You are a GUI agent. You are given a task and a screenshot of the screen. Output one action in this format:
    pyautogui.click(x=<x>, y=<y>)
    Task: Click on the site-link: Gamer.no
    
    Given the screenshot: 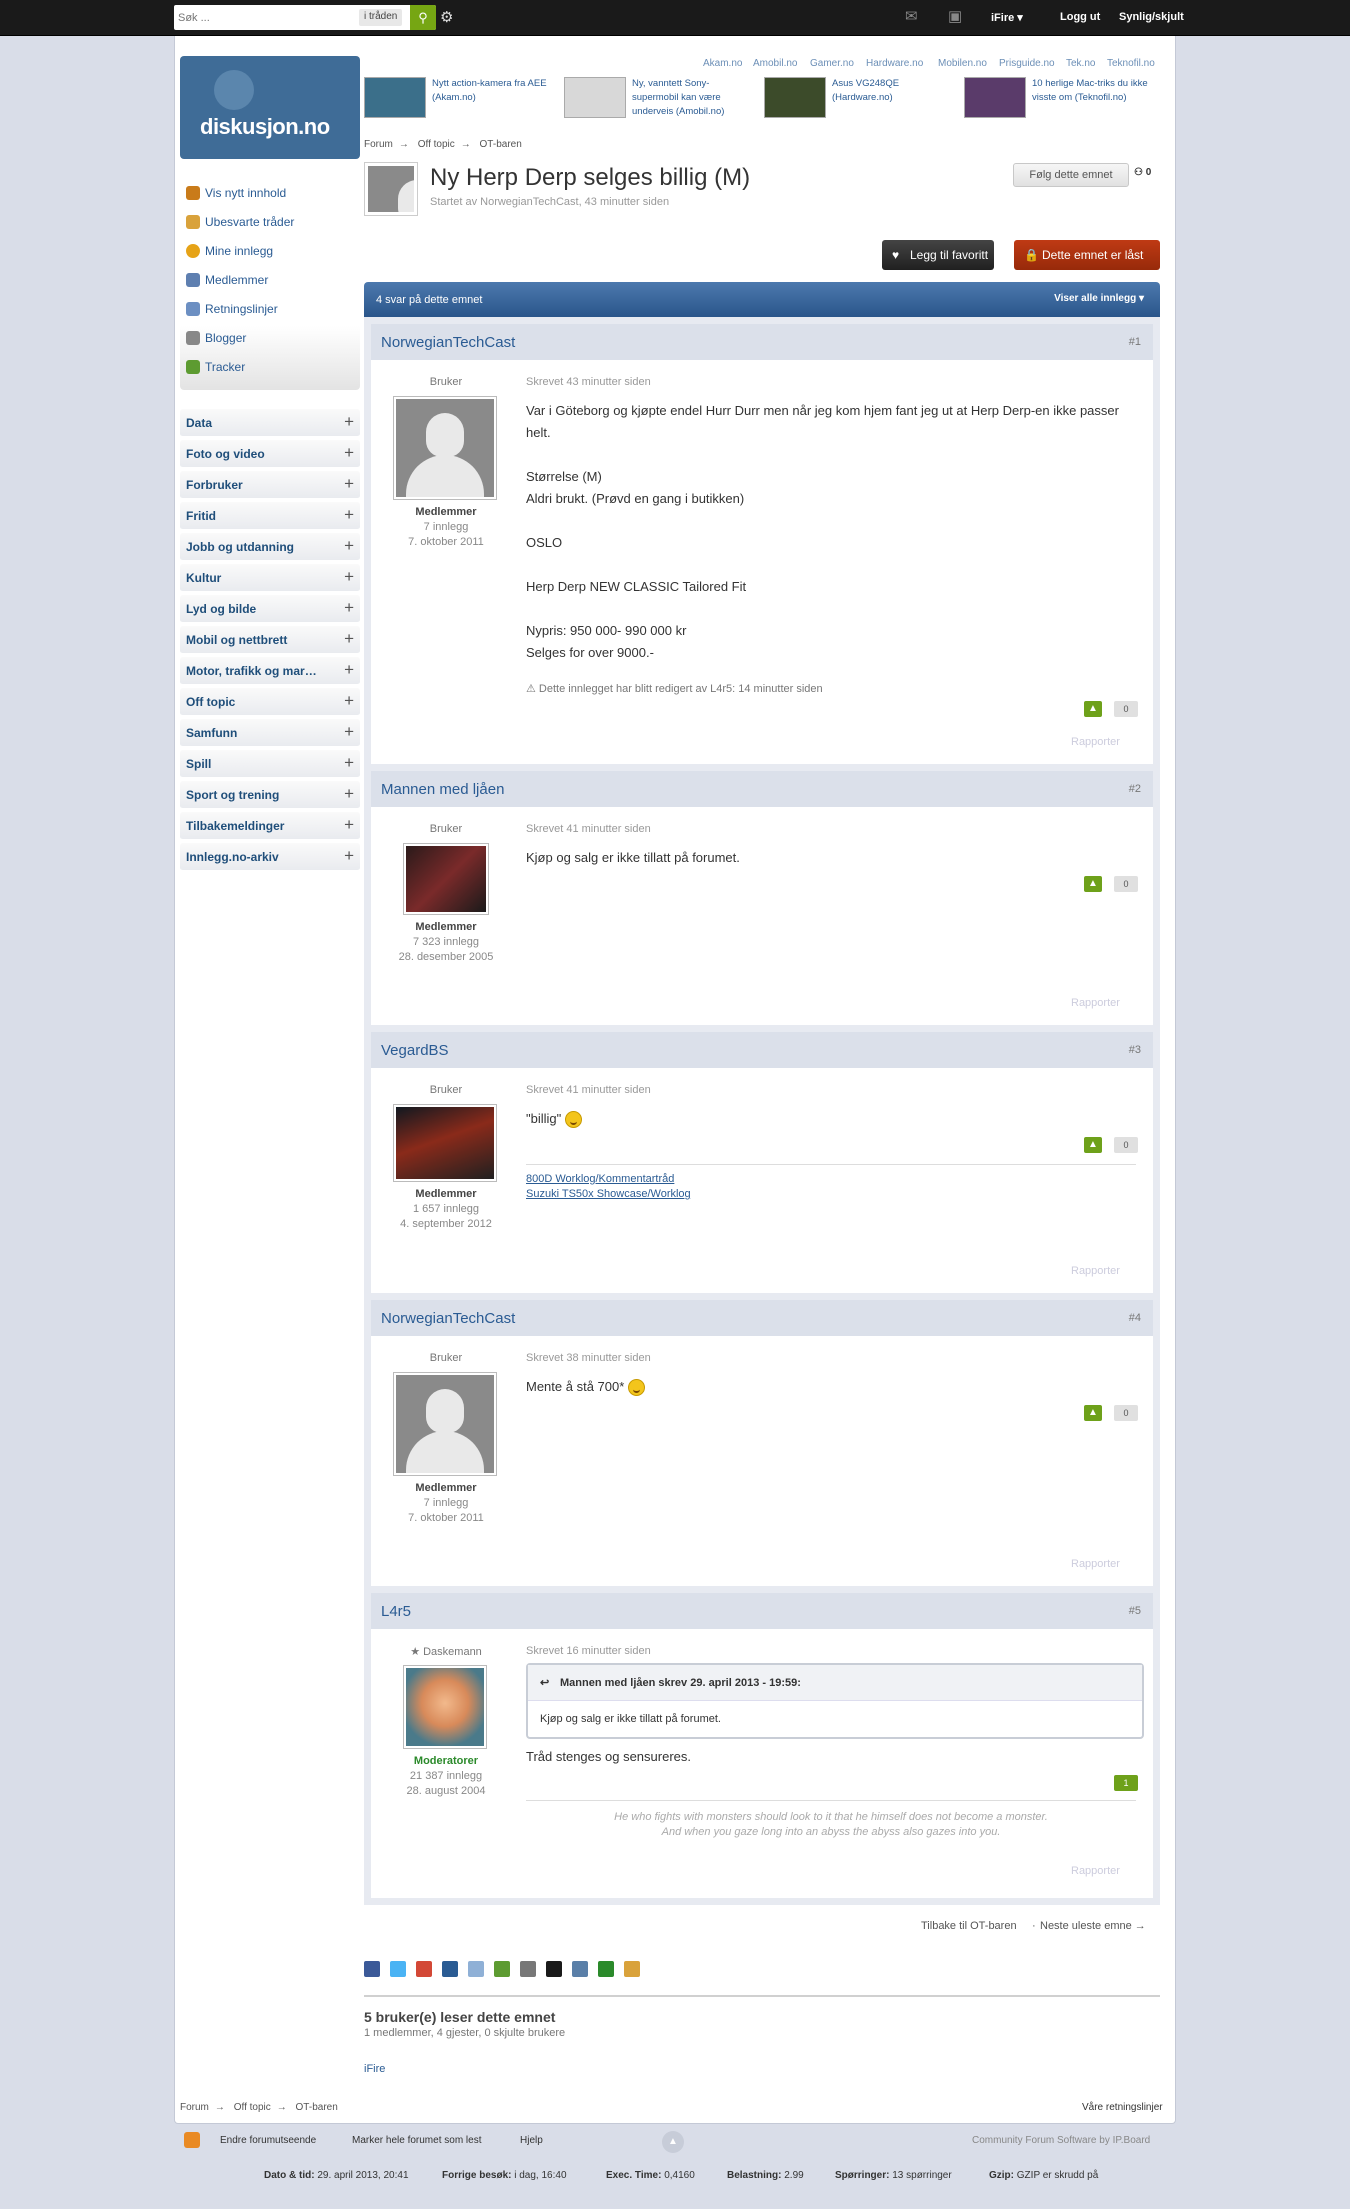 What is the action you would take?
    pyautogui.click(x=832, y=63)
    